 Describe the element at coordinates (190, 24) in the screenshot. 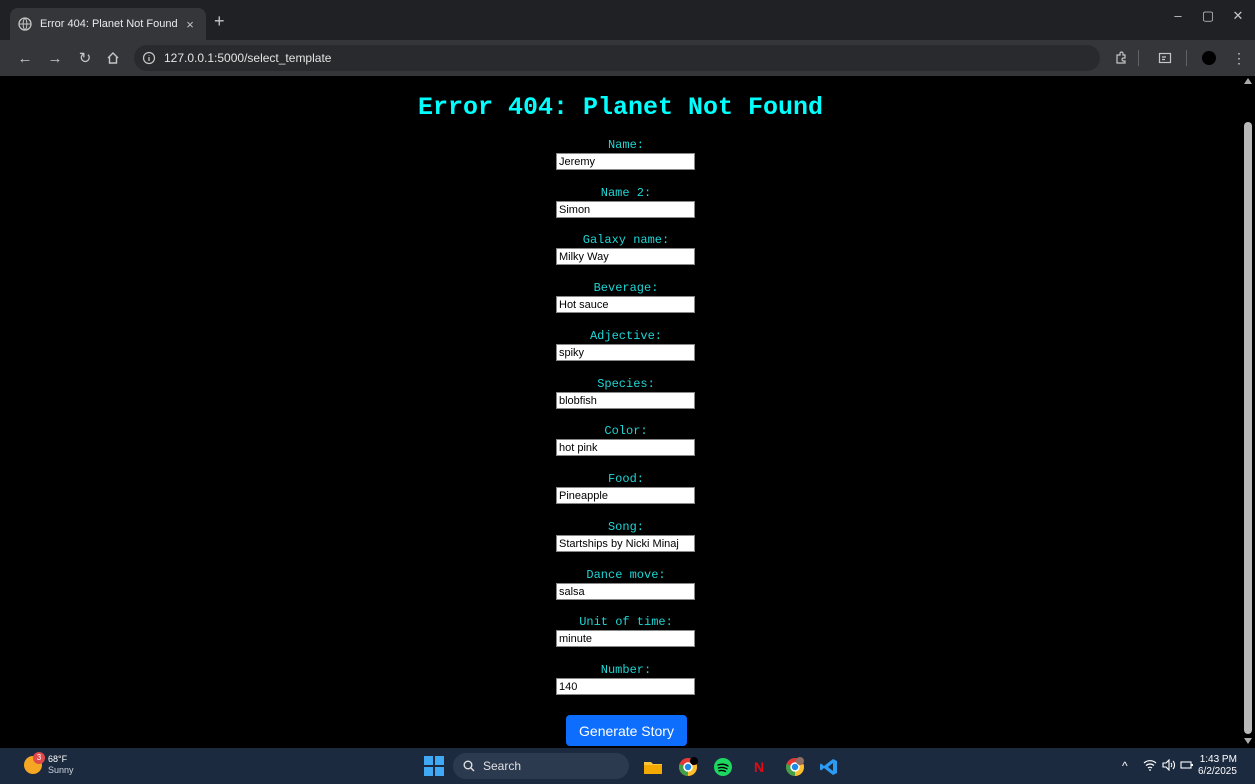

I see `tab-close-icon: ×` at that location.